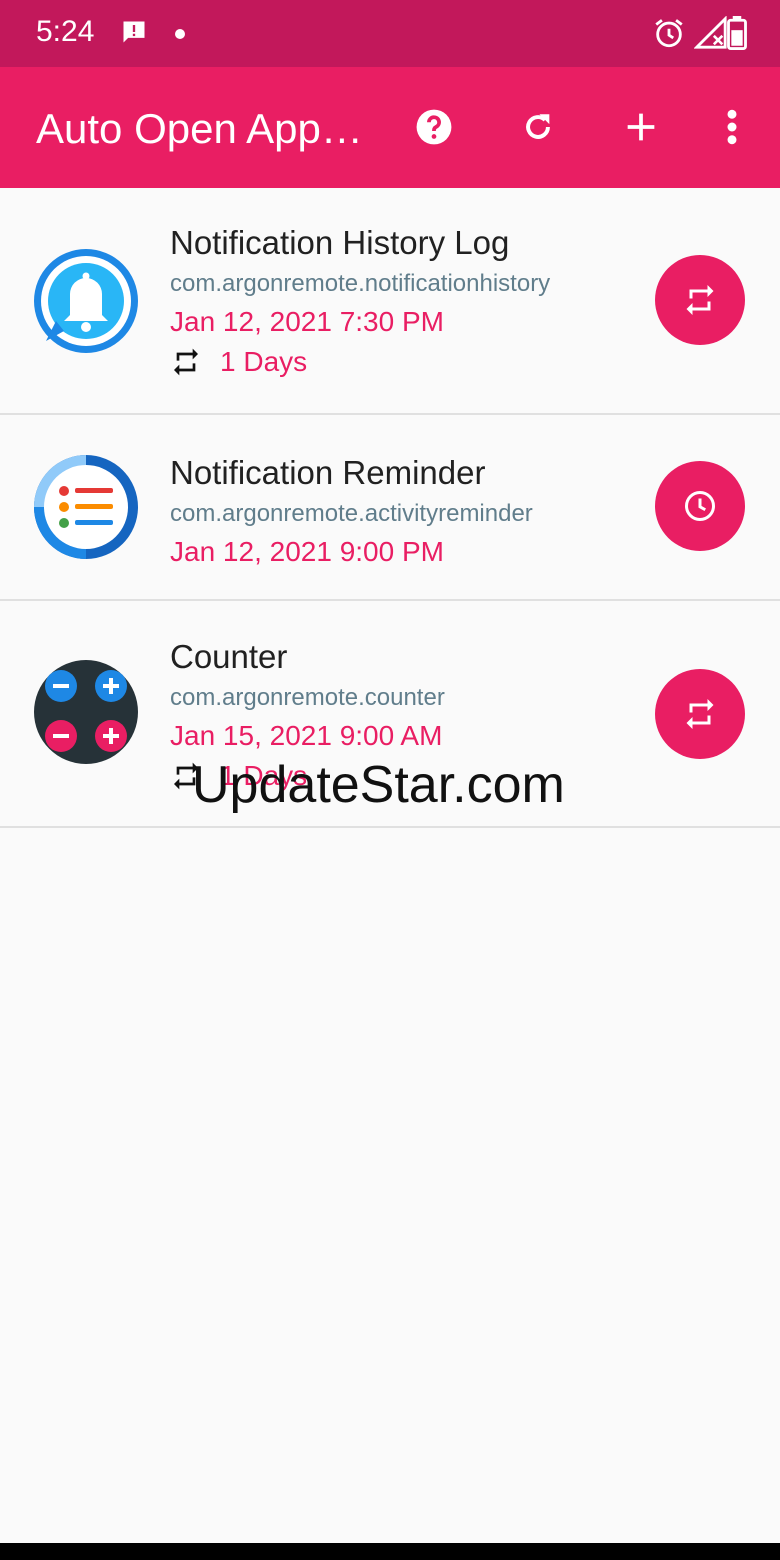  I want to click on item-date: Jan 12, 2021 7:30 PM, so click(307, 321).